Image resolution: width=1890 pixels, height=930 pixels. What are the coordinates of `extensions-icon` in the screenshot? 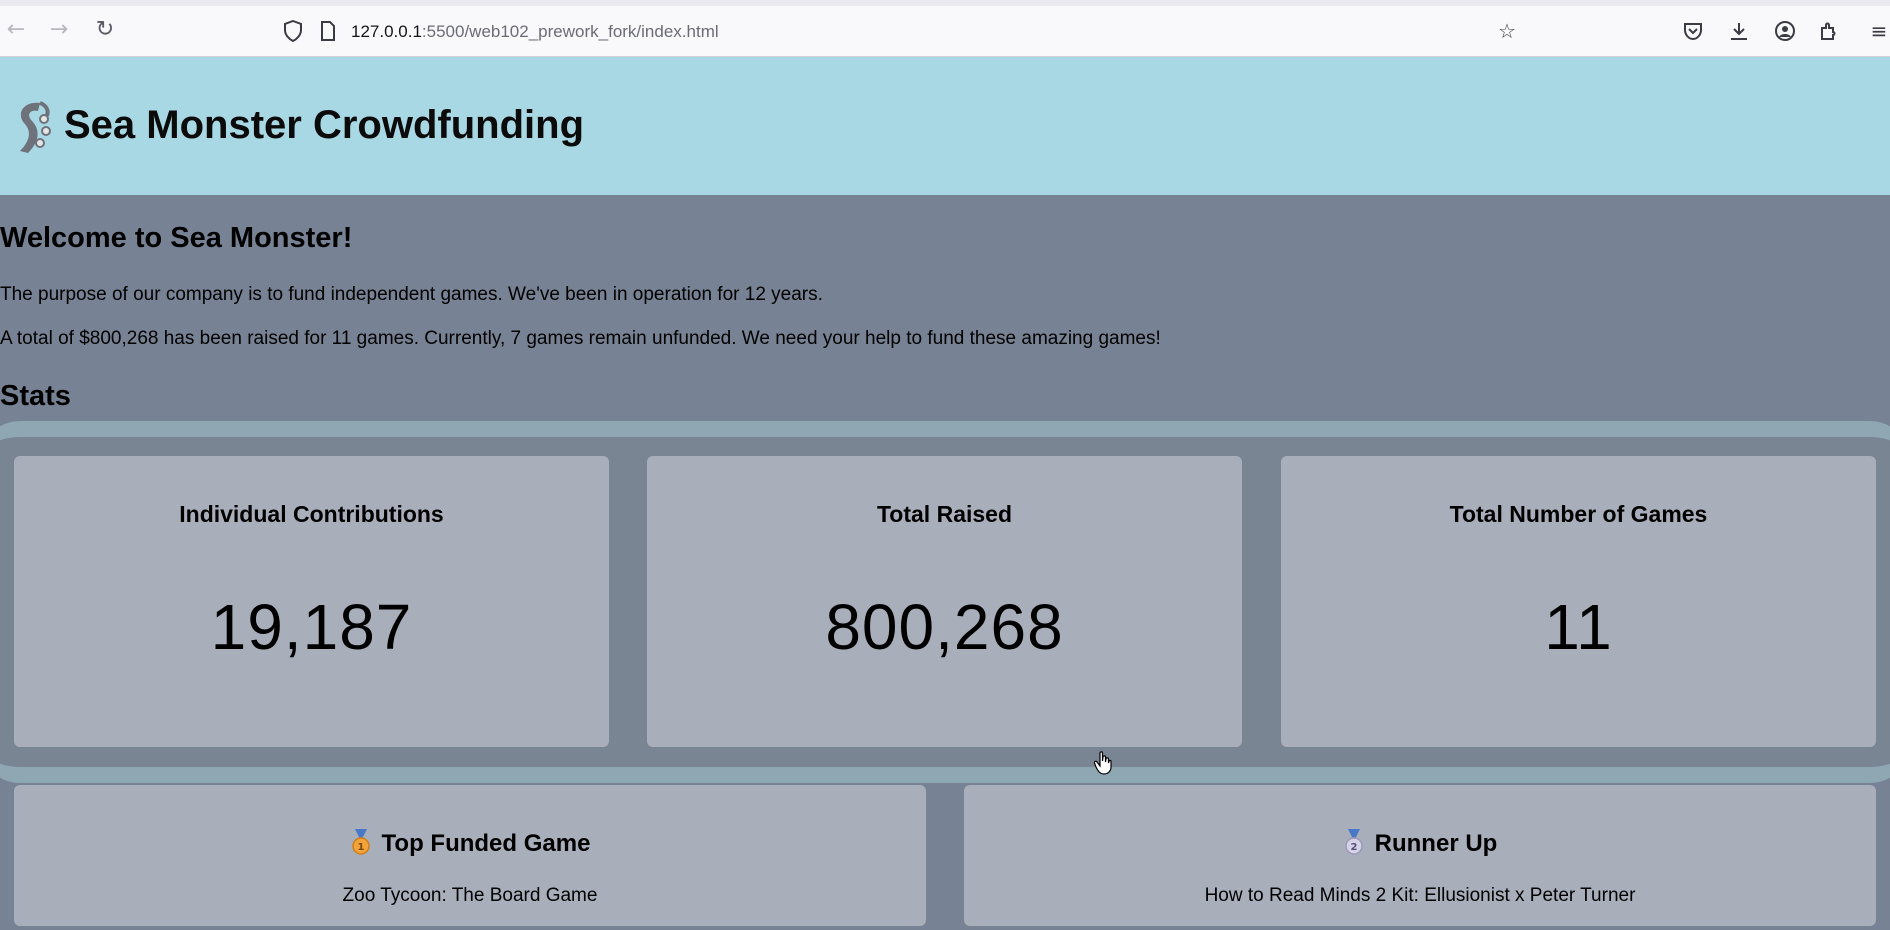 It's located at (1829, 31).